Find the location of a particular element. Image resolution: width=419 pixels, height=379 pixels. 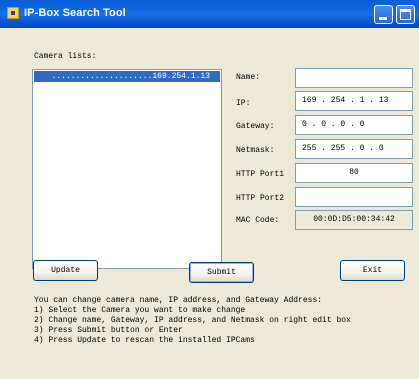

update-button: Update is located at coordinates (65, 270).